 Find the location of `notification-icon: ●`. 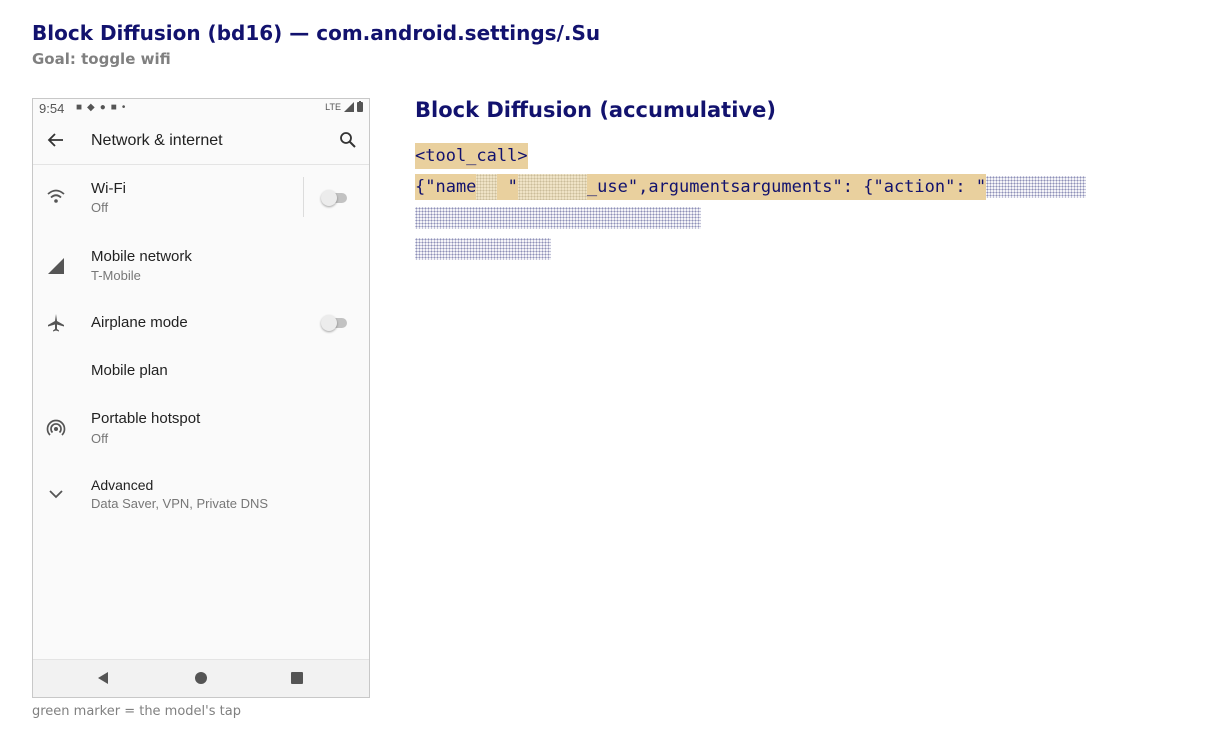

notification-icon: ● is located at coordinates (102, 107).